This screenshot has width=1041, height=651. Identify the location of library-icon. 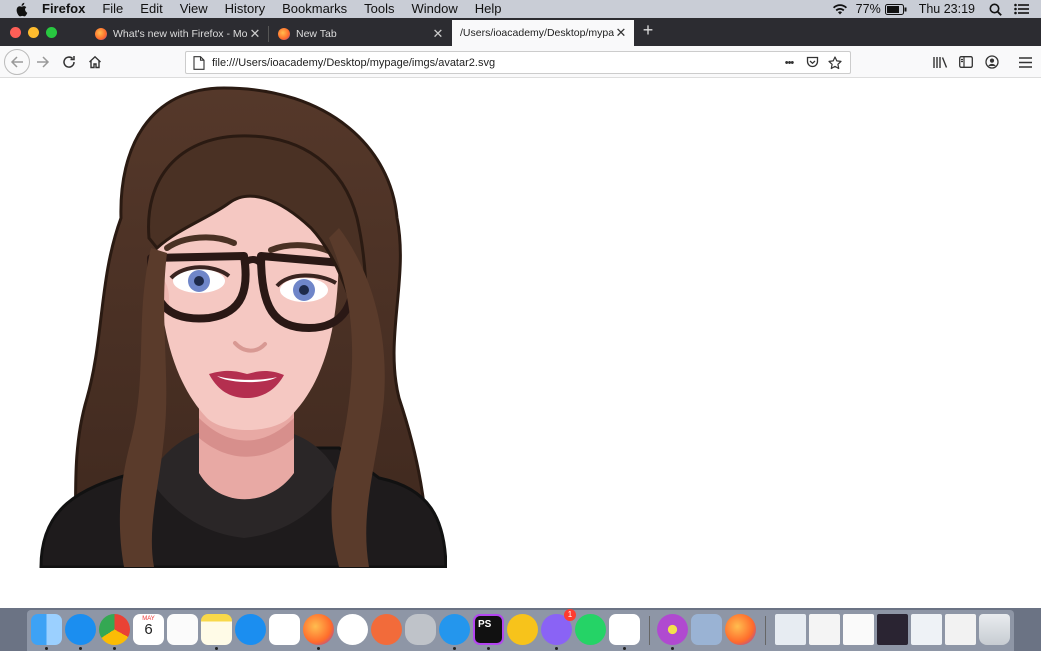
(939, 62).